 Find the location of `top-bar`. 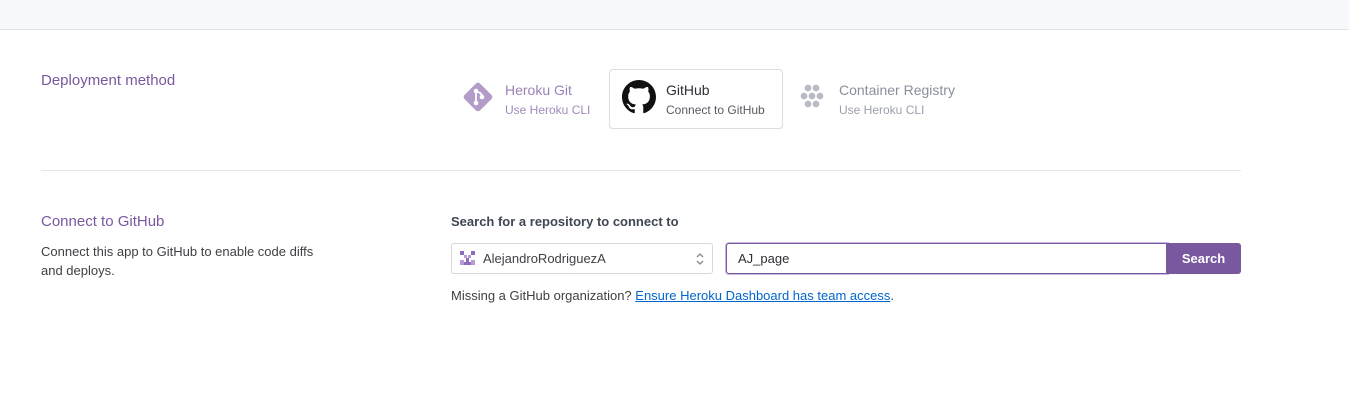

top-bar is located at coordinates (674, 15).